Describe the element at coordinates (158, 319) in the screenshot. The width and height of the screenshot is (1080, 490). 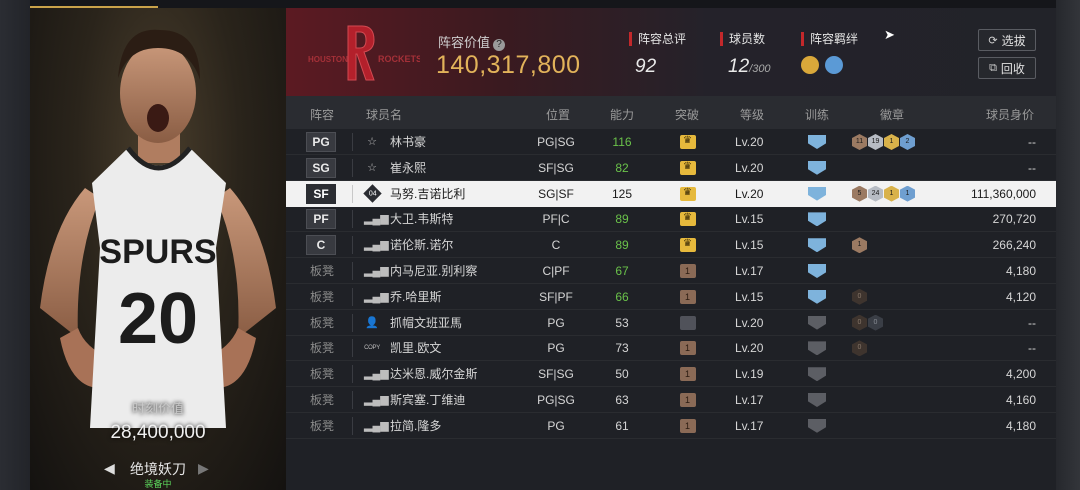
I see `jersey-number-text: 20` at that location.